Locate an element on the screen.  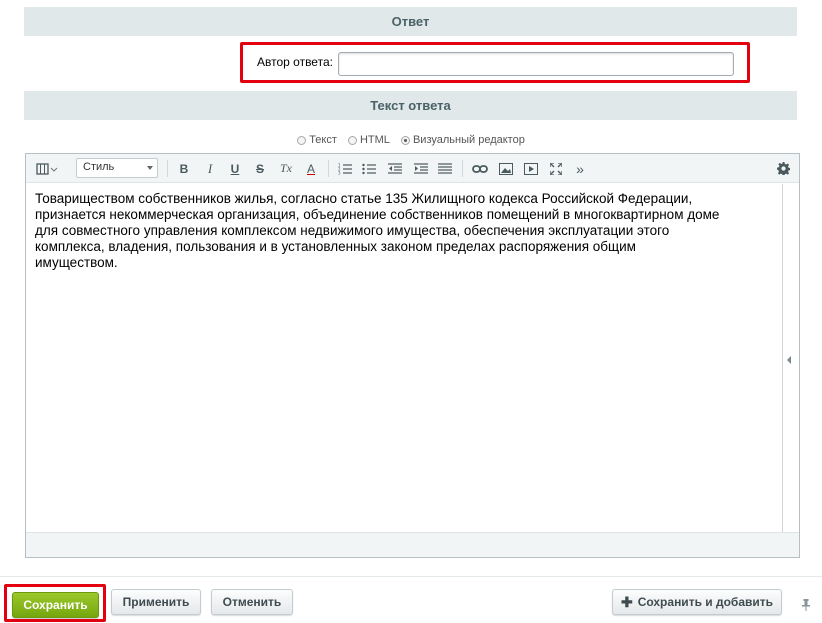
radio-checked-icon is located at coordinates (405, 140).